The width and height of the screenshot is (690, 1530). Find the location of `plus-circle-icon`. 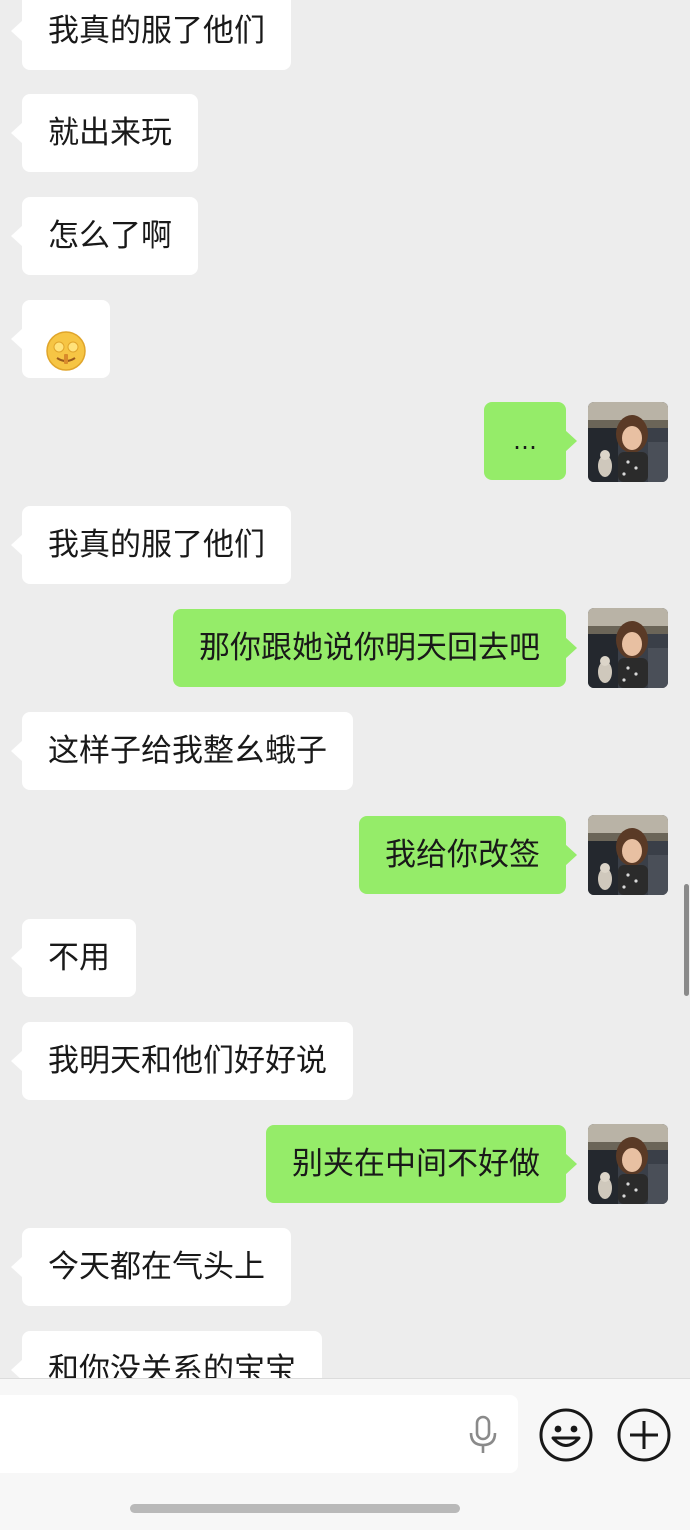

plus-circle-icon is located at coordinates (644, 1437).